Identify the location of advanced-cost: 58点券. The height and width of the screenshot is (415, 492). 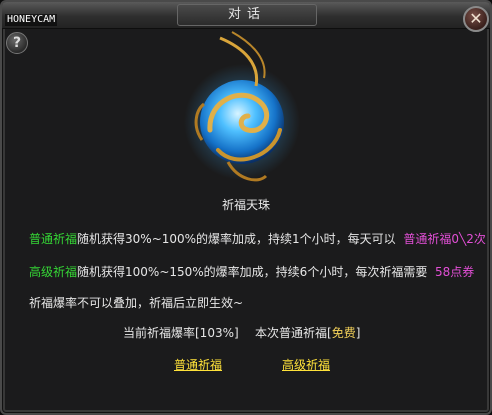
(454, 272).